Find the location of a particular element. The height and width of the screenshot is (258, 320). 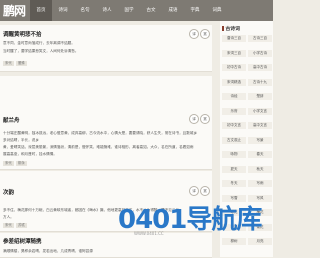

watermark: 0401导航库 WWW.0401.CC is located at coordinates (179, 218).